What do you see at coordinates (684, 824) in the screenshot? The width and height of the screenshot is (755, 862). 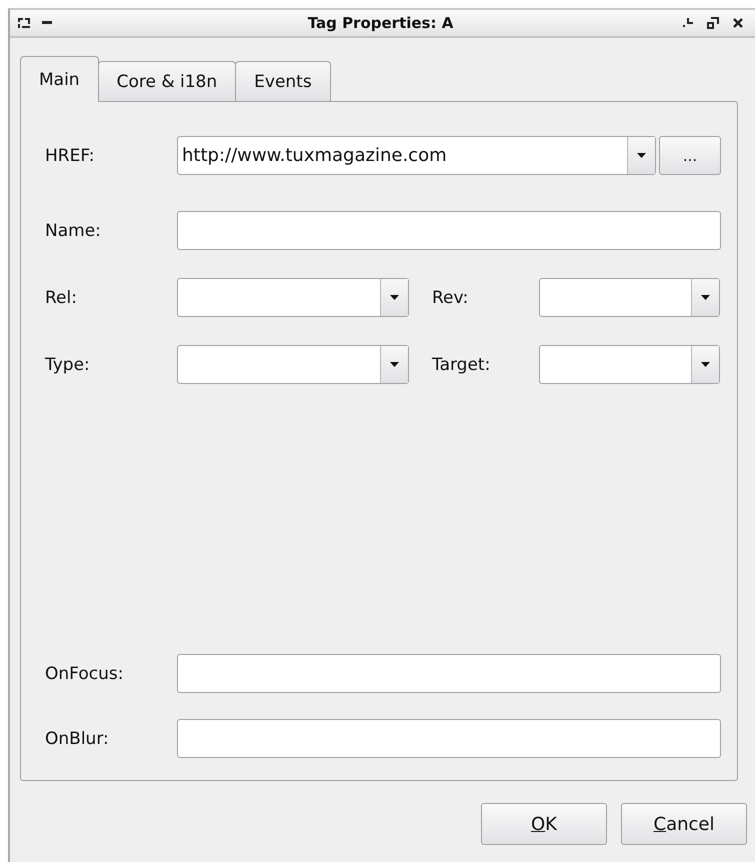 I see `dialog-button: Cancel` at bounding box center [684, 824].